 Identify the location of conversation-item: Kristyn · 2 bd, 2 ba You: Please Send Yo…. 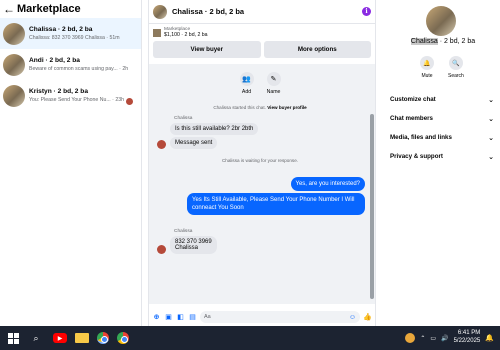
(70, 95).